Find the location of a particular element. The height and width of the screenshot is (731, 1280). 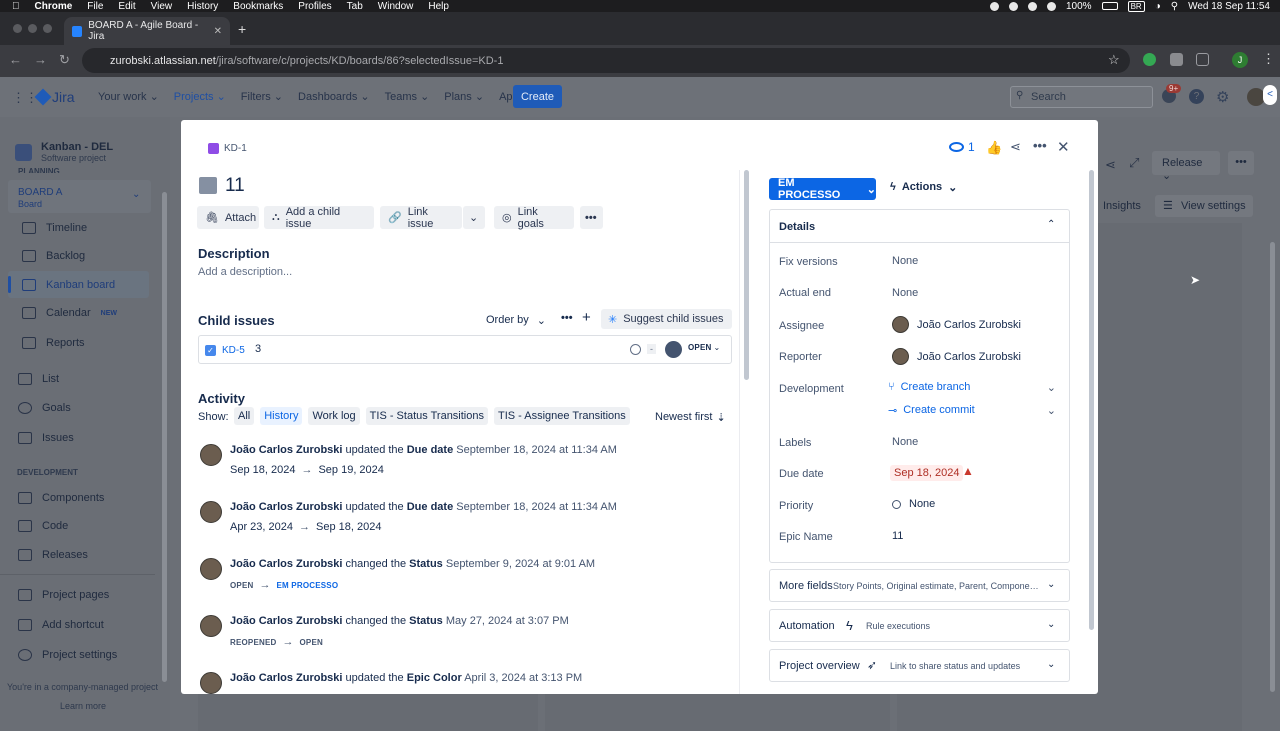

bookmark-star-icon: ☆ is located at coordinates (1114, 60).